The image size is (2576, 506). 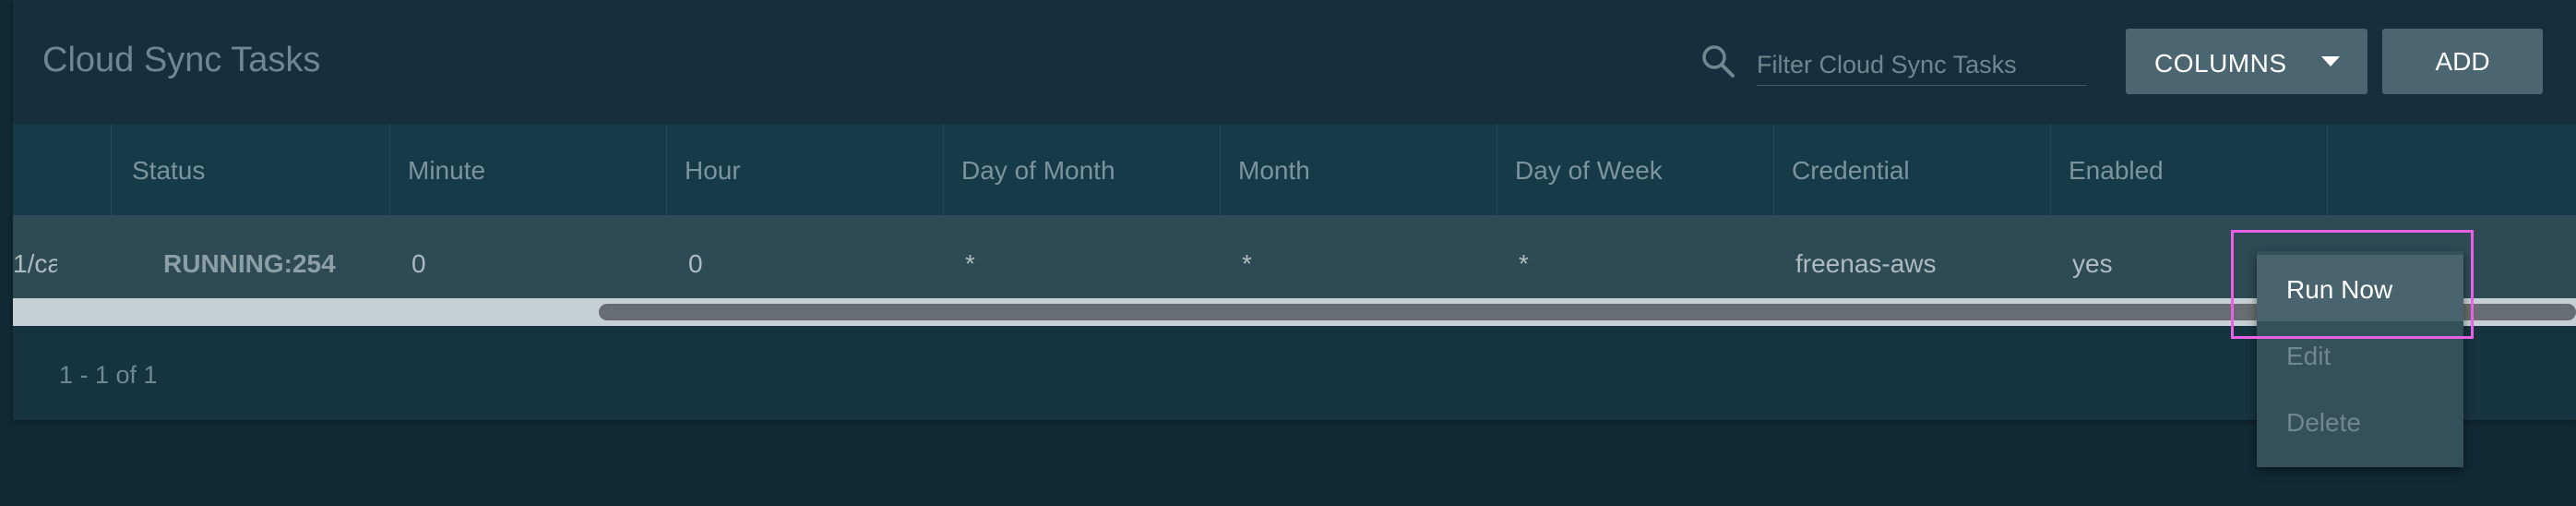 What do you see at coordinates (181, 60) in the screenshot?
I see `page-title: Cloud Sync Tasks` at bounding box center [181, 60].